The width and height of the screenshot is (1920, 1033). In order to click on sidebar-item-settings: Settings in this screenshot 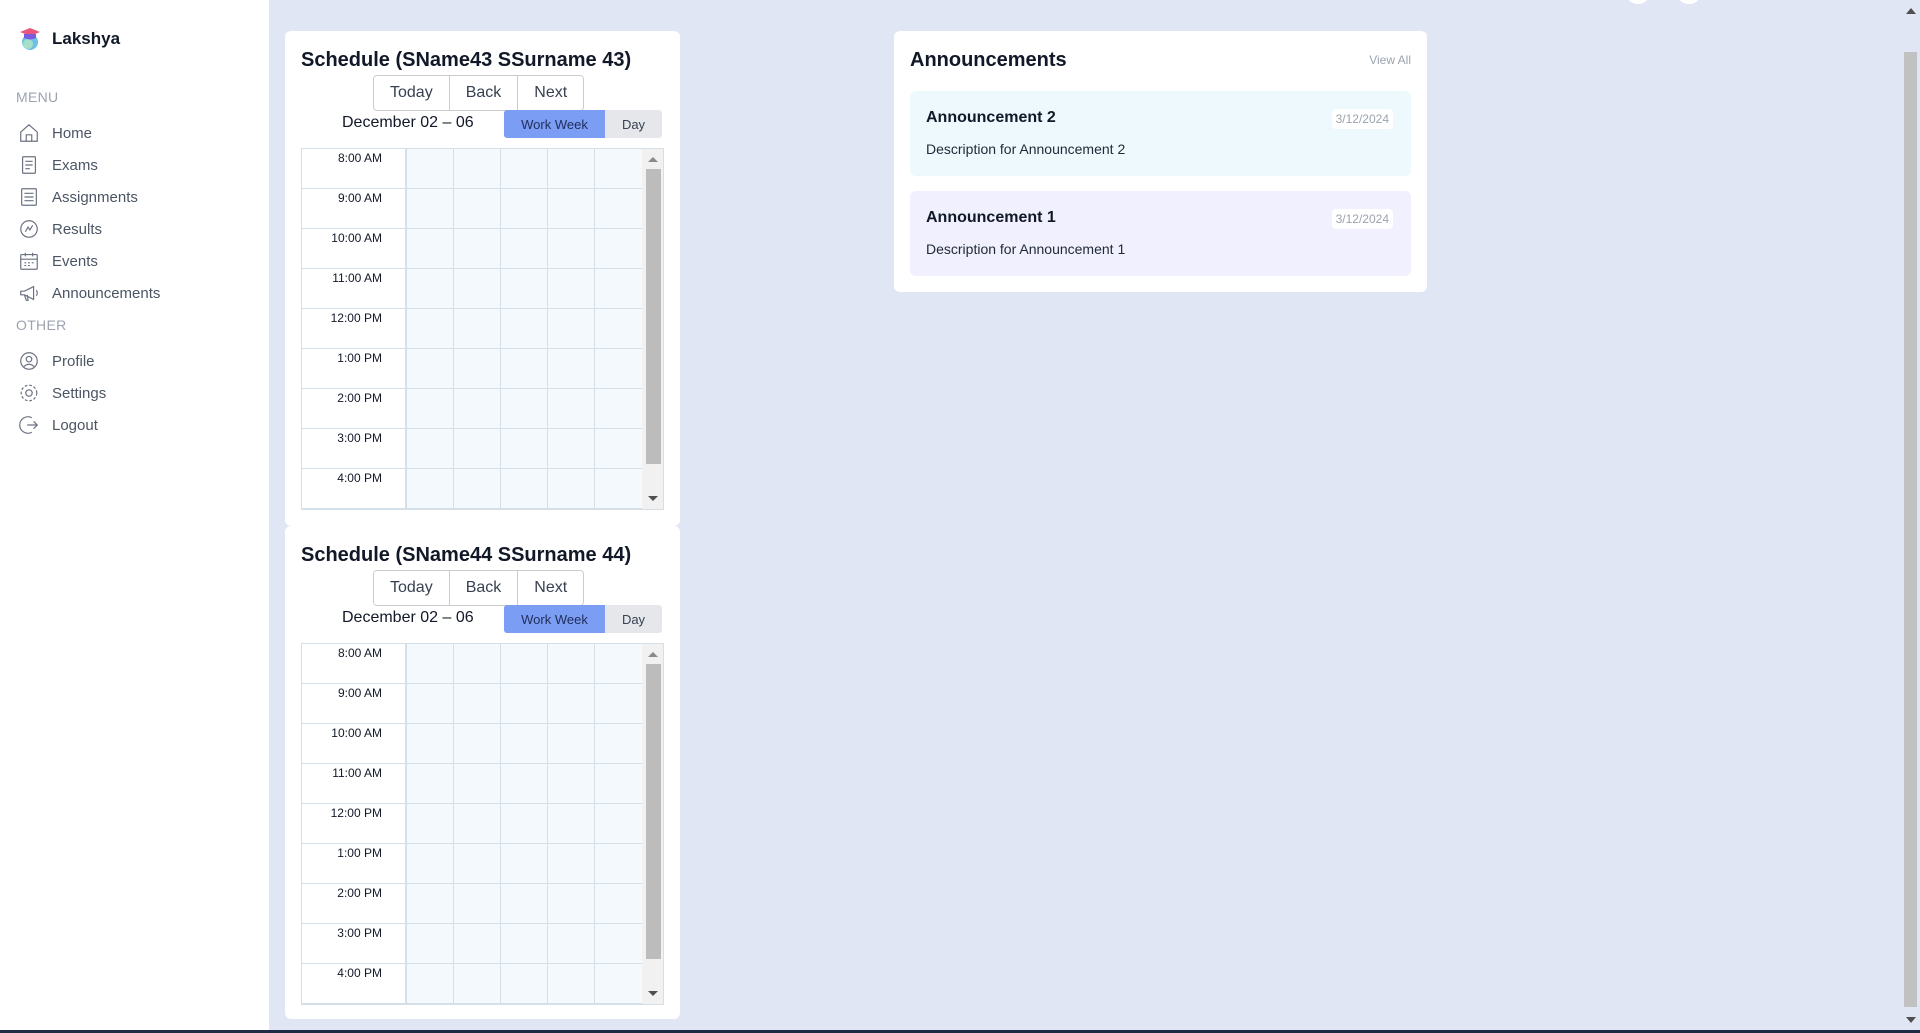, I will do `click(62, 393)`.